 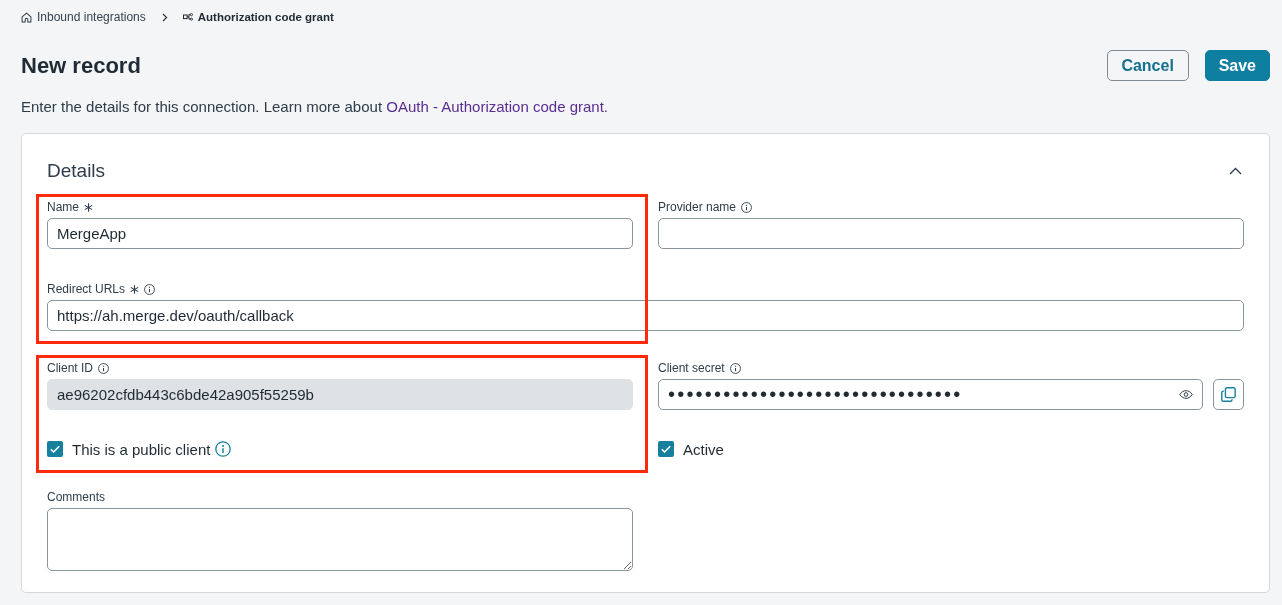 I want to click on field-label: Redirect URLs, so click(x=86, y=289).